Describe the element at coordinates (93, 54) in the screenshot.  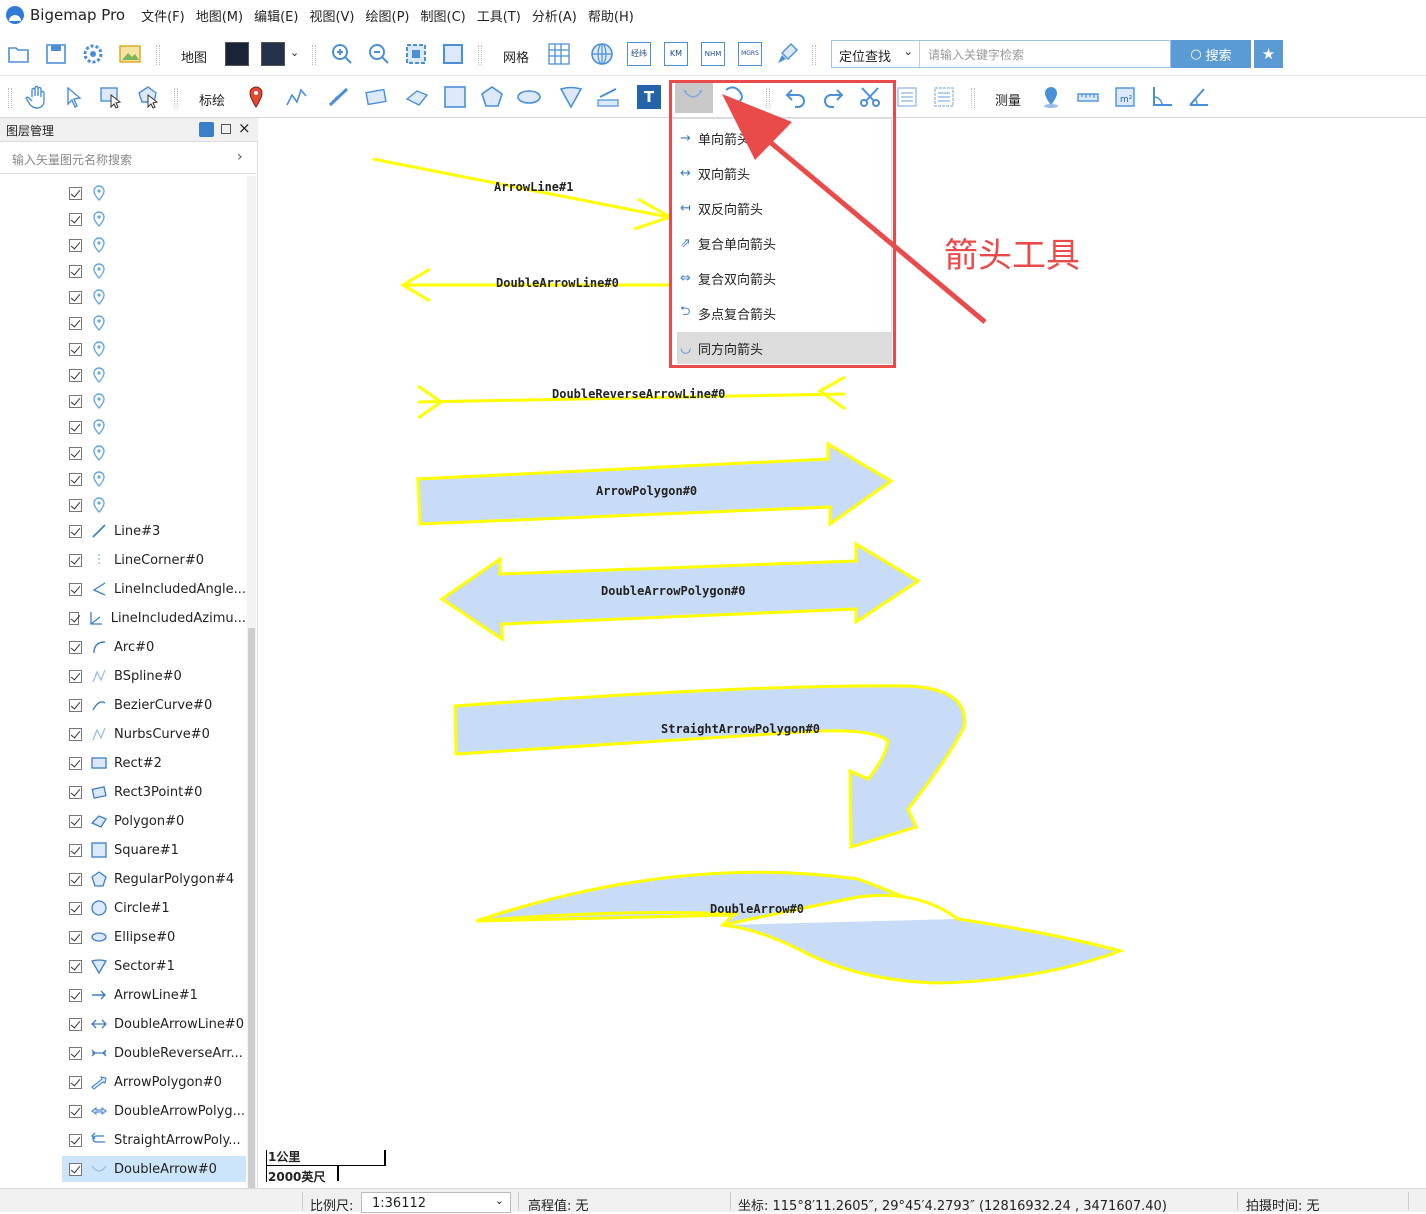
I see `settings-gear-icon` at that location.